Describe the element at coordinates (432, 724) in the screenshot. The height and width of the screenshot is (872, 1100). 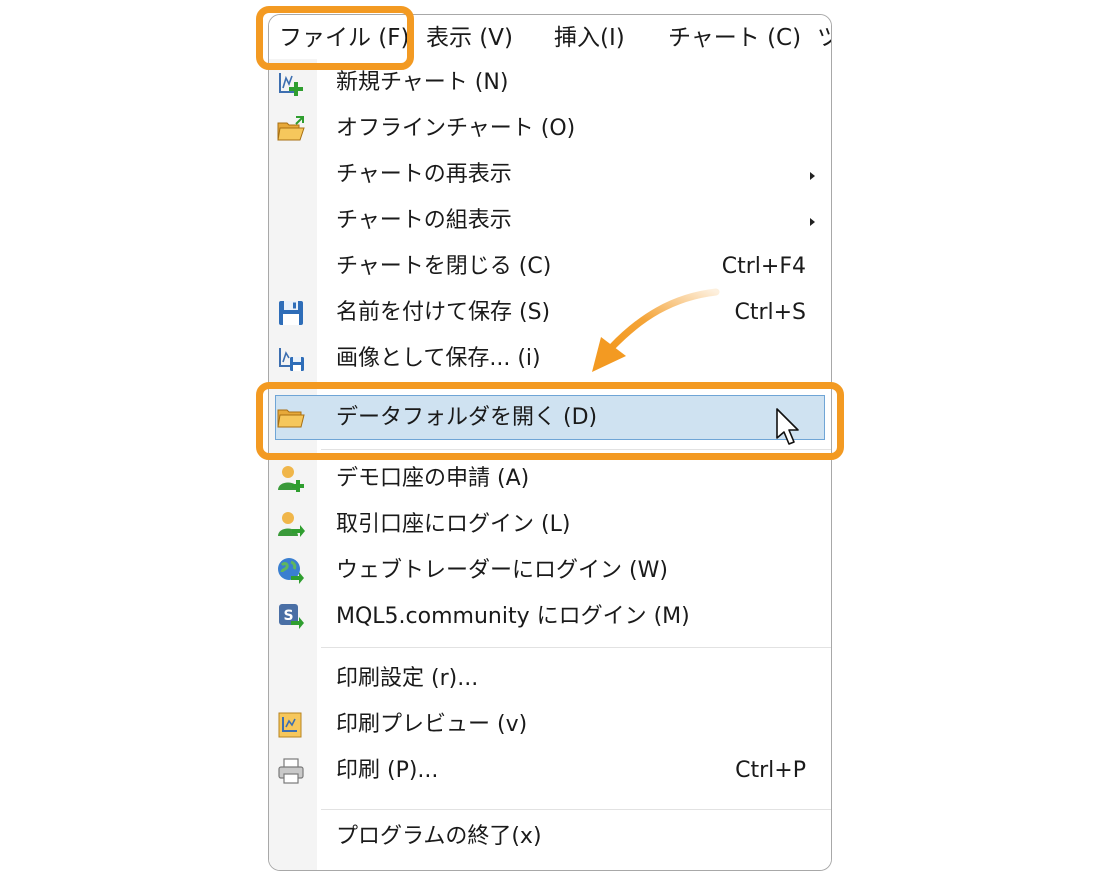
I see `menu-item-label: 印刷プレビュー (v)` at that location.